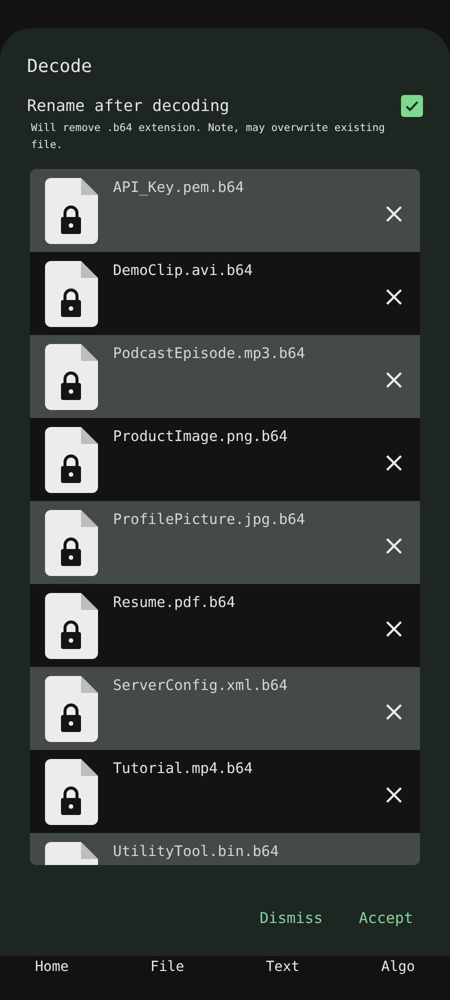 The height and width of the screenshot is (1000, 450). Describe the element at coordinates (225, 542) in the screenshot. I see `file-row: ProfilePicture.jpg.b64` at that location.